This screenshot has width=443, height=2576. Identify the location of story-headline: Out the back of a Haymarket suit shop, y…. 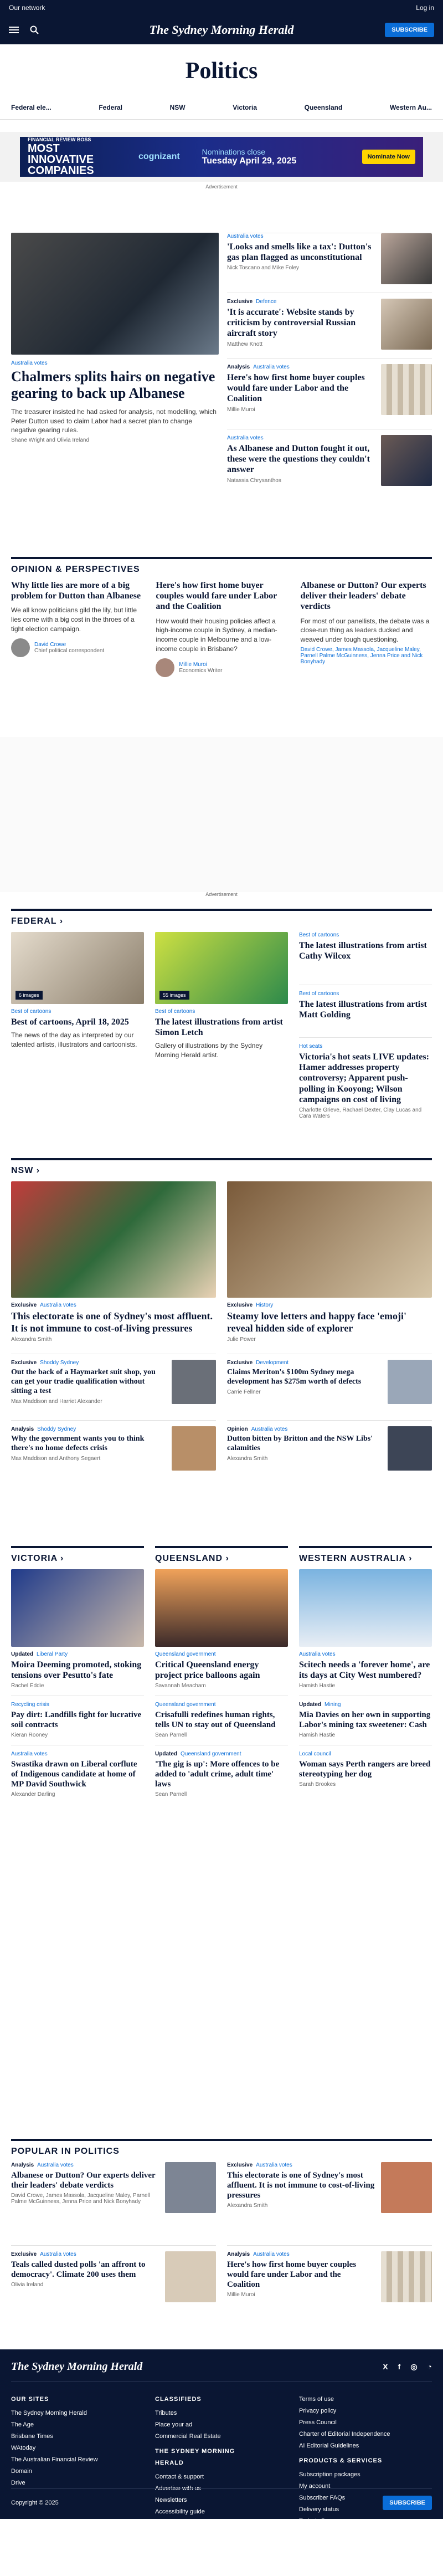
(88, 1382).